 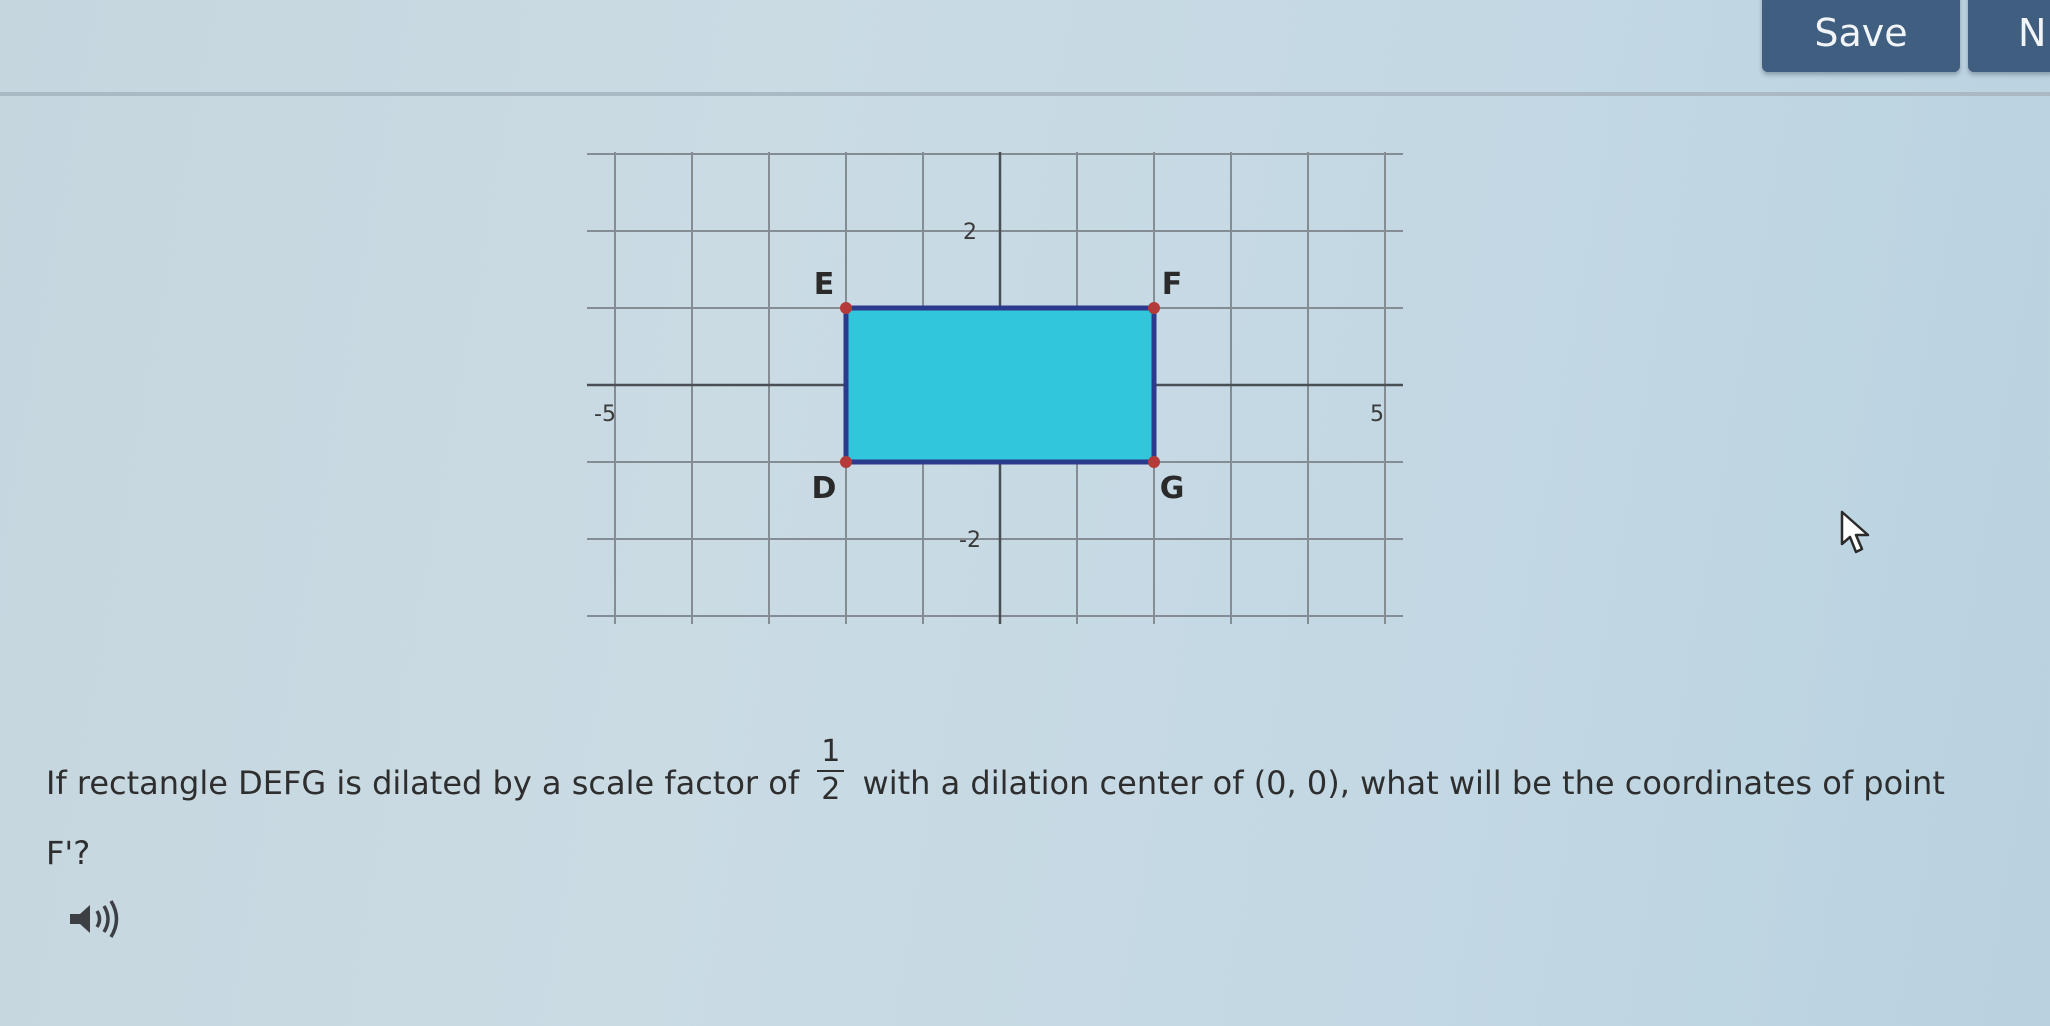 What do you see at coordinates (970, 540) in the screenshot?
I see `y-tick-label: -2` at bounding box center [970, 540].